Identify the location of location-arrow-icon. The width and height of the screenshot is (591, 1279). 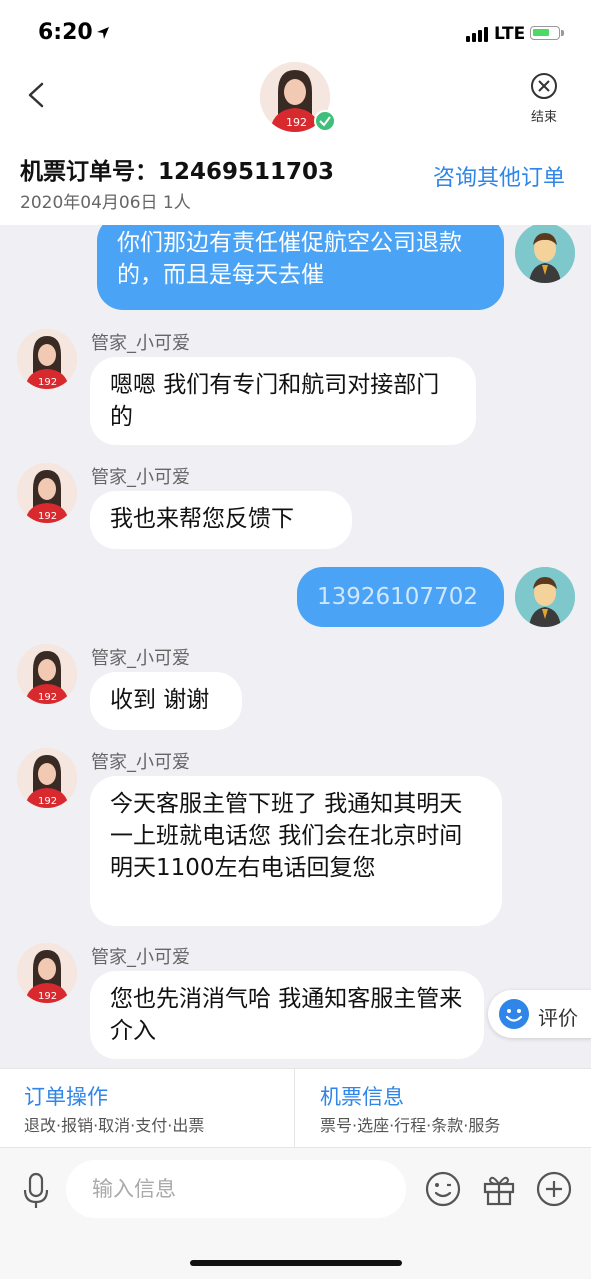
(103, 33).